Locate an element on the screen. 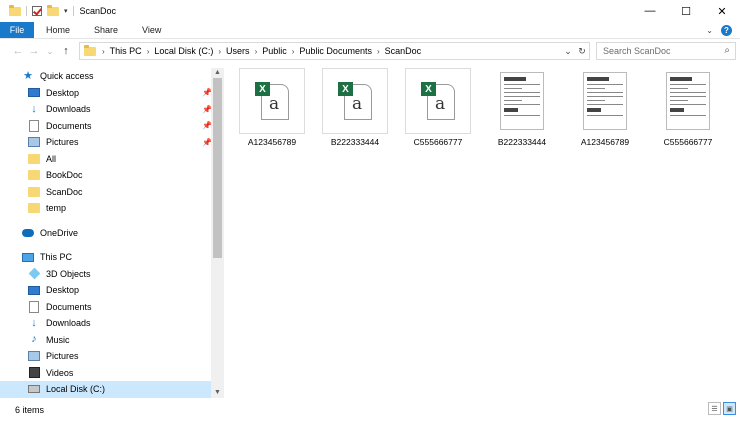 Image resolution: width=740 pixels, height=421 pixels. sidebar-item-label: OneDrive is located at coordinates (59, 232).